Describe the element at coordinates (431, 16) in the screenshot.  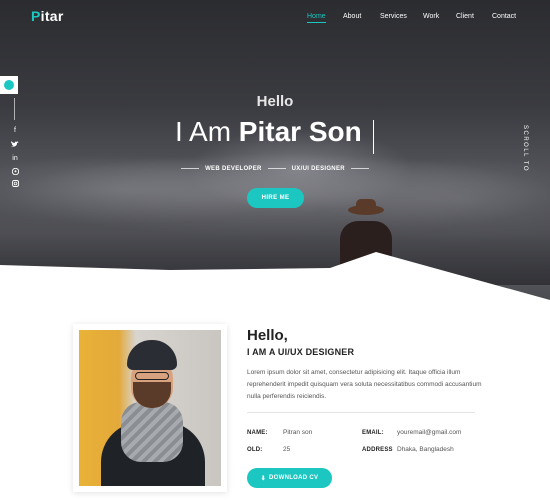
I see `nav-work: Work` at that location.